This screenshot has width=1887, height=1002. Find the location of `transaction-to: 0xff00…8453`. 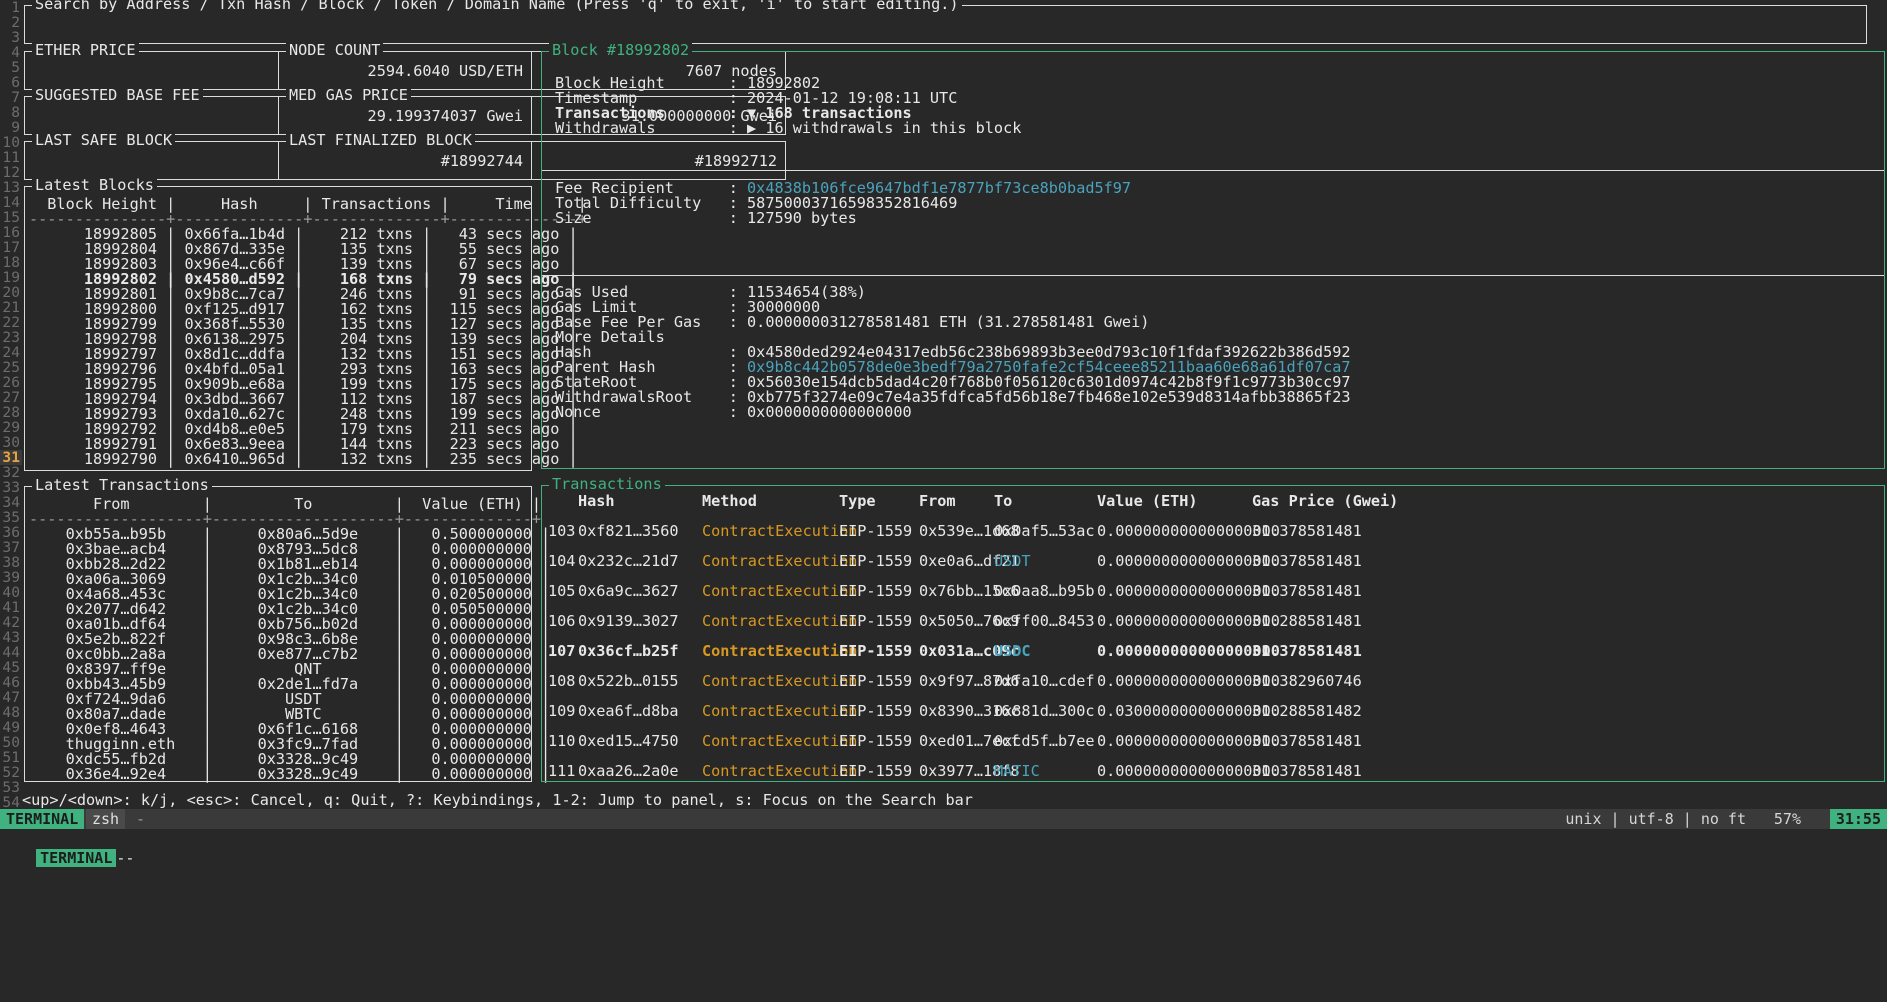

transaction-to: 0xff00…8453 is located at coordinates (1044, 621).